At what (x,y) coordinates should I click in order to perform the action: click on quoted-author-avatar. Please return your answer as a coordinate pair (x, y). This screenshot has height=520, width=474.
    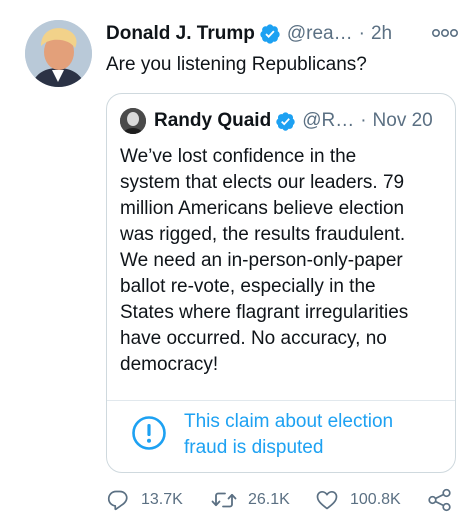
    Looking at the image, I should click on (133, 121).